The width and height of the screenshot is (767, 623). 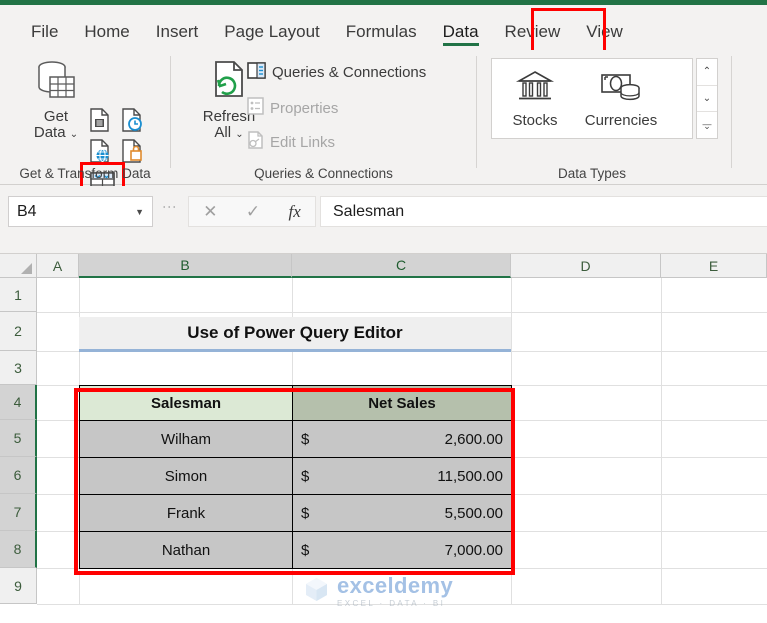 What do you see at coordinates (272, 31) in the screenshot?
I see `ribbon-tab-label: Page Layout` at bounding box center [272, 31].